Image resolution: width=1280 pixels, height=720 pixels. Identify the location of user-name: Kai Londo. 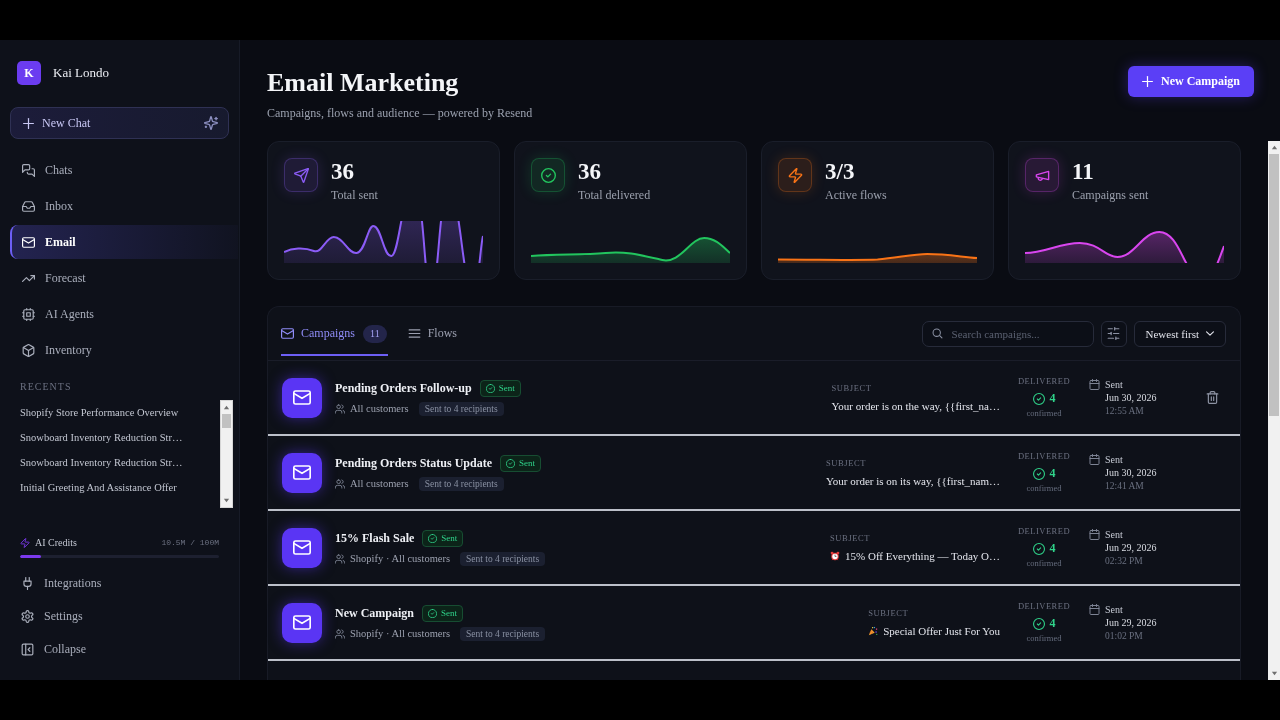
(81, 73).